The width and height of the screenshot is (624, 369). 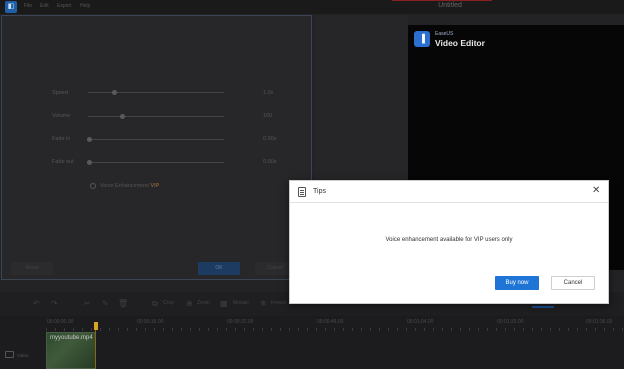 What do you see at coordinates (156, 92) in the screenshot?
I see `speed-slider-track` at bounding box center [156, 92].